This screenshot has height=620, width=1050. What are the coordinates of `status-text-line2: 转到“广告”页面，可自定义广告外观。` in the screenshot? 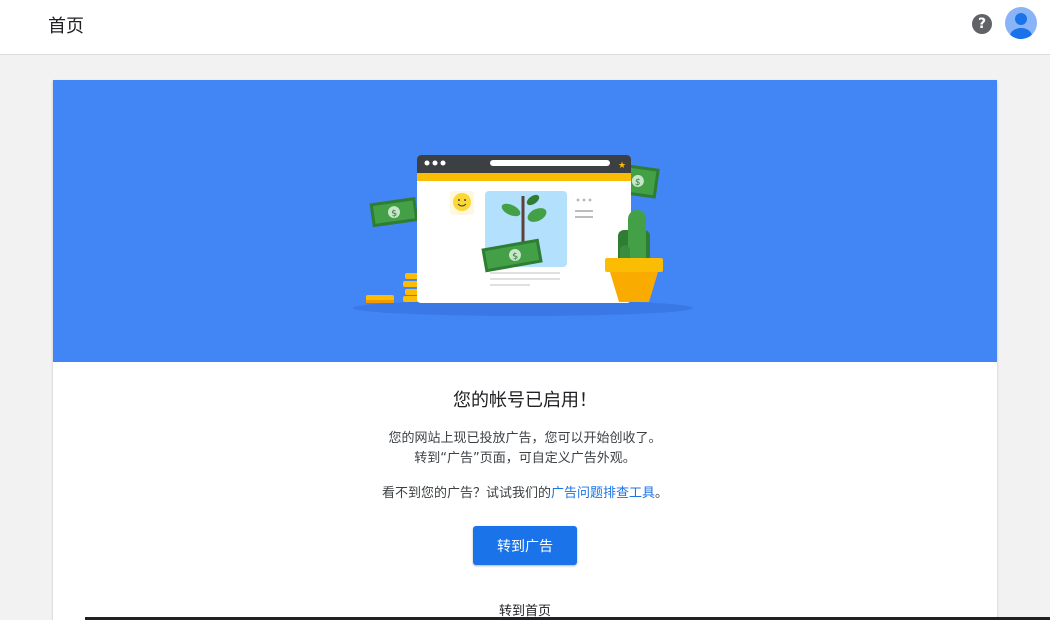 It's located at (525, 458).